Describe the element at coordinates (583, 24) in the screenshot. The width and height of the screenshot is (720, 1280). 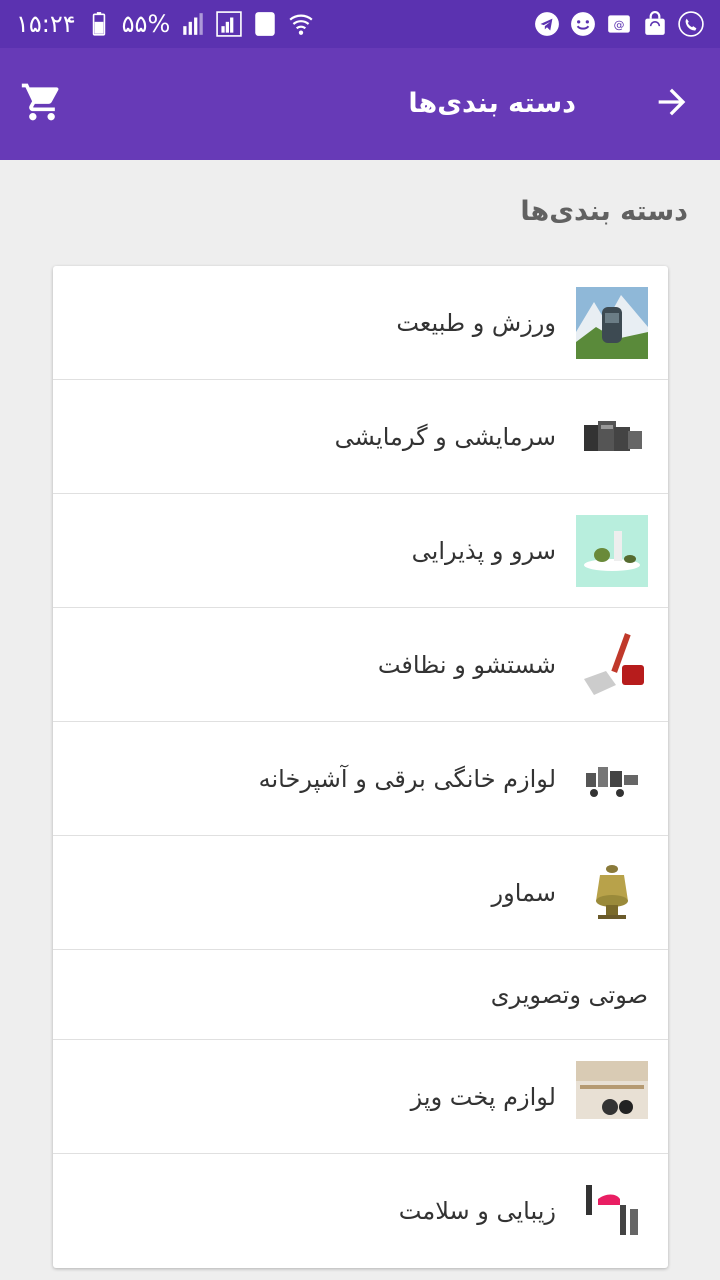
I see `smiley-icon` at that location.